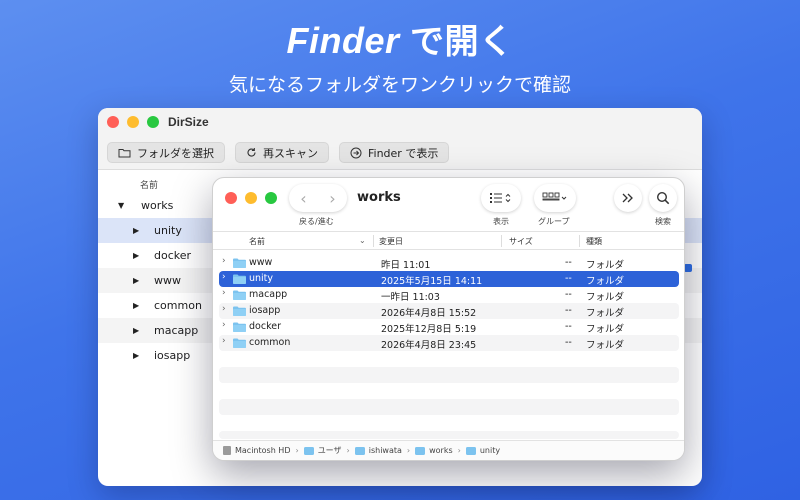  What do you see at coordinates (271, 198) in the screenshot?
I see `finder-zoom-button` at bounding box center [271, 198].